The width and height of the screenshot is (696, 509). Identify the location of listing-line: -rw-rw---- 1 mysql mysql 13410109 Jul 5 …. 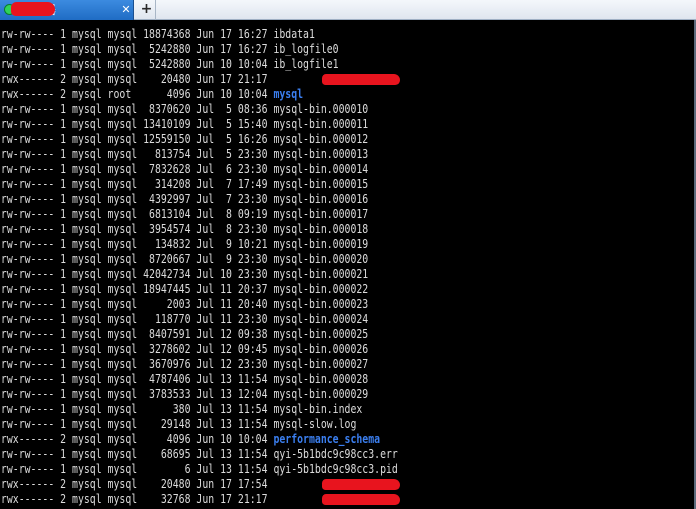
(184, 124).